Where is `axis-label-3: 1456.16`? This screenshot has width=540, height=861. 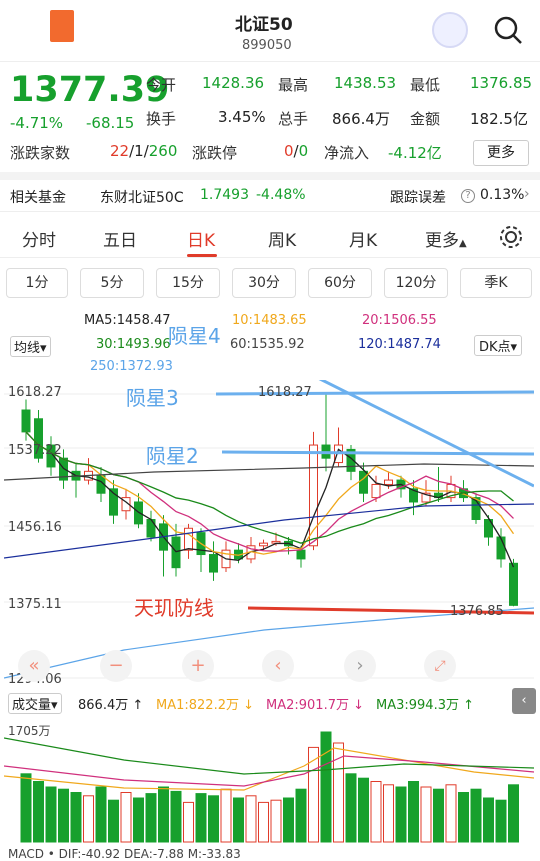 axis-label-3: 1456.16 is located at coordinates (35, 527).